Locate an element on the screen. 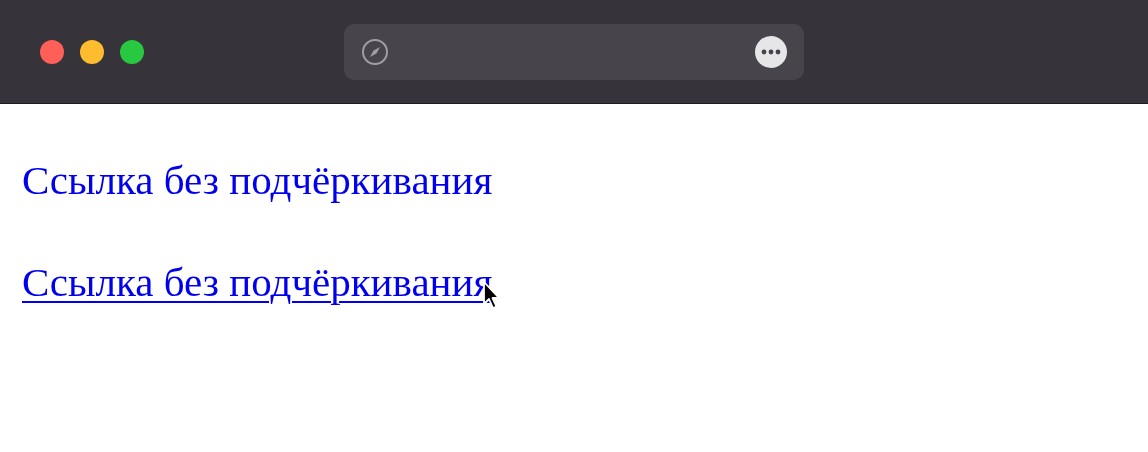 This screenshot has width=1148, height=452. compass-icon is located at coordinates (375, 52).